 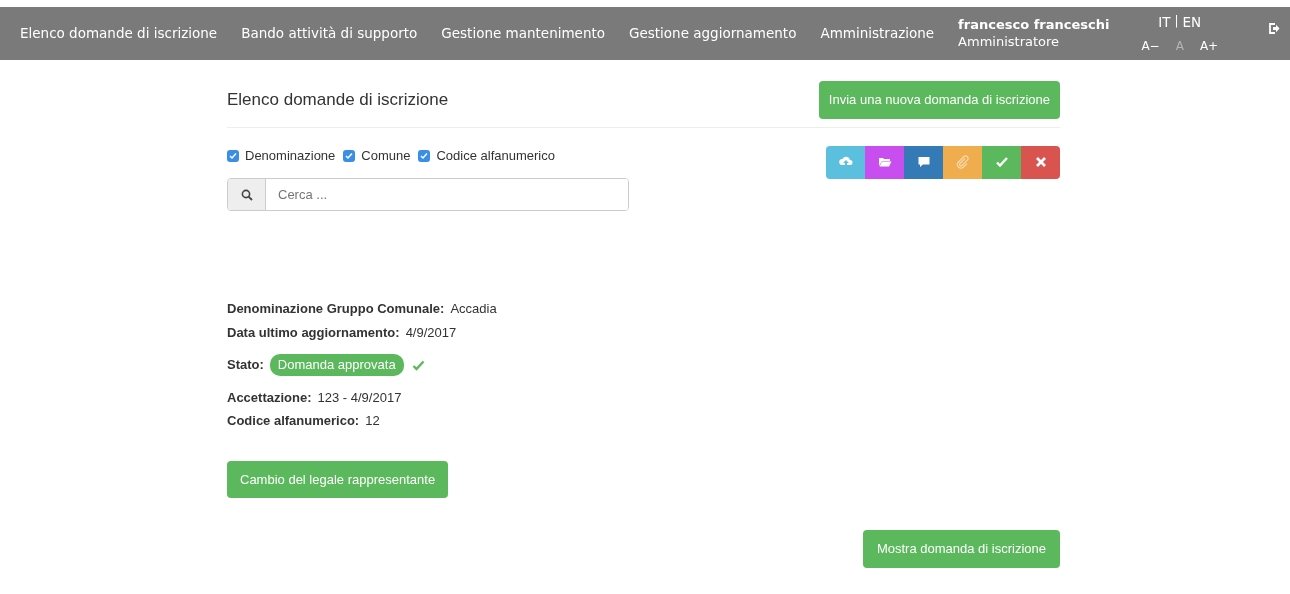 I want to click on logout-icon, so click(x=1274, y=28).